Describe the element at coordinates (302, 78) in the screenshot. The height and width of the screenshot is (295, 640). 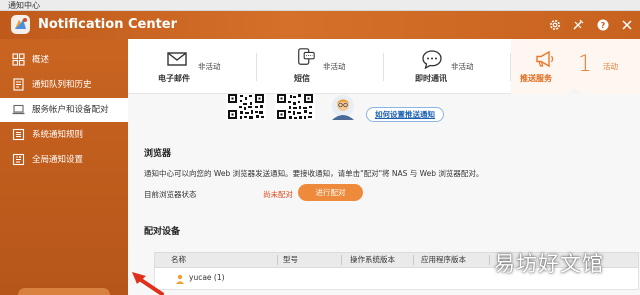
I see `tab-label: 短信` at that location.